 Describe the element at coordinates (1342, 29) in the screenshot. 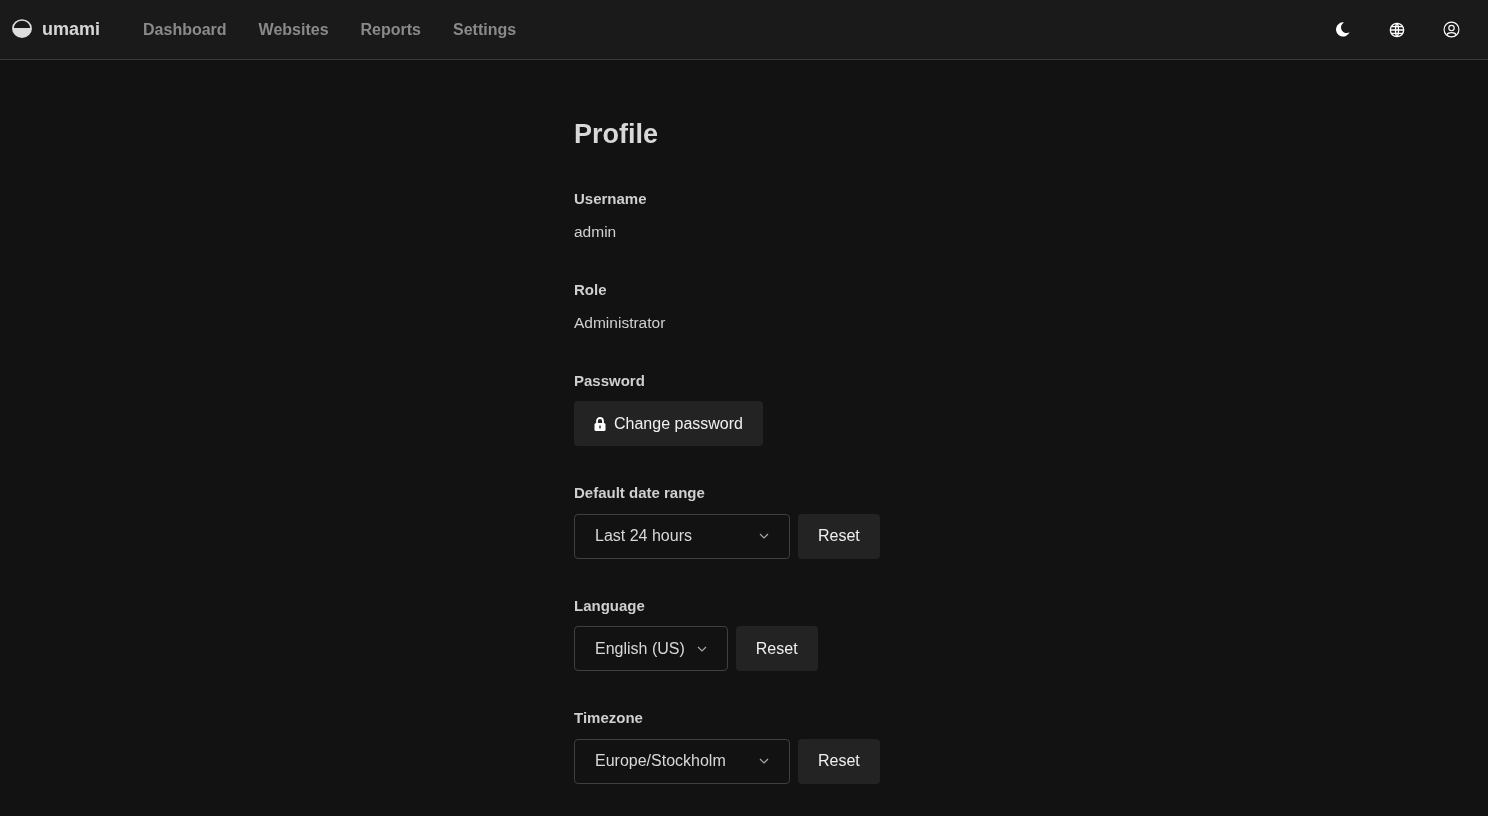

I see `moon-icon` at that location.